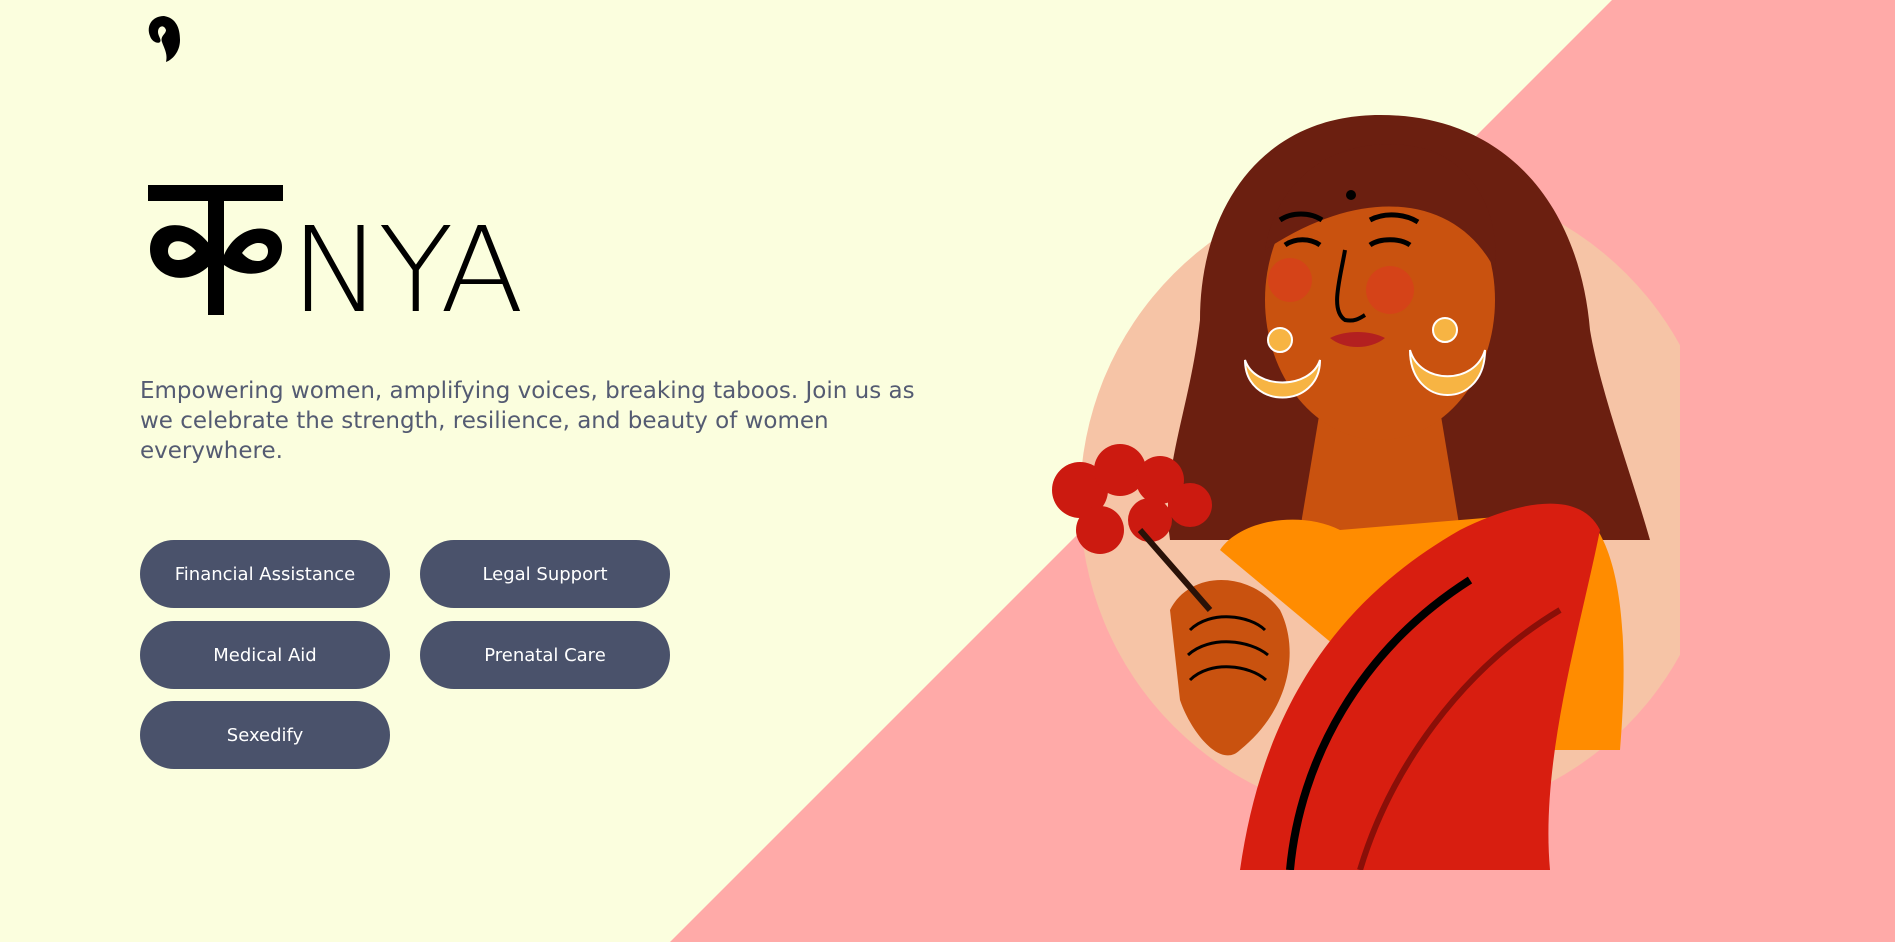  What do you see at coordinates (166, 42) in the screenshot?
I see `hair-logo-icon` at bounding box center [166, 42].